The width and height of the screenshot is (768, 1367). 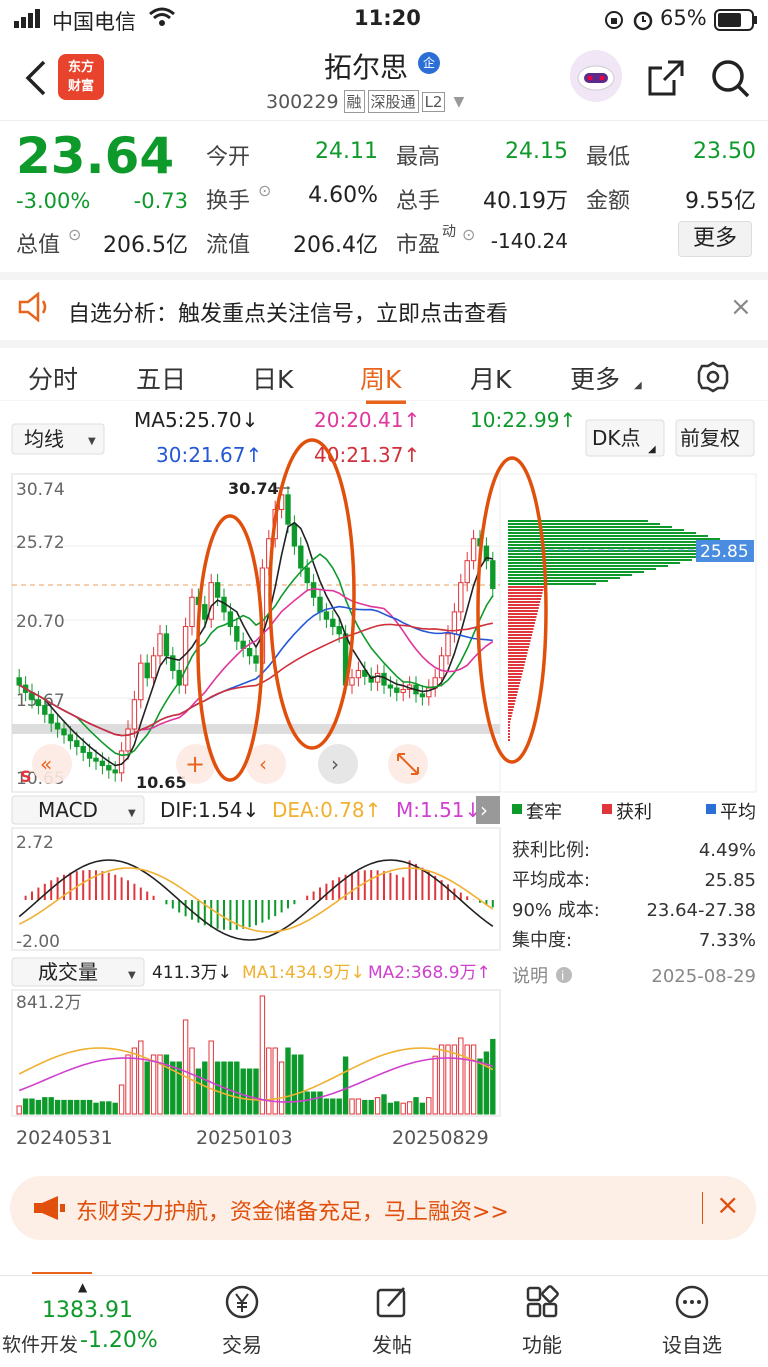 I want to click on chip-row-label: 平均成本:, so click(x=551, y=880).